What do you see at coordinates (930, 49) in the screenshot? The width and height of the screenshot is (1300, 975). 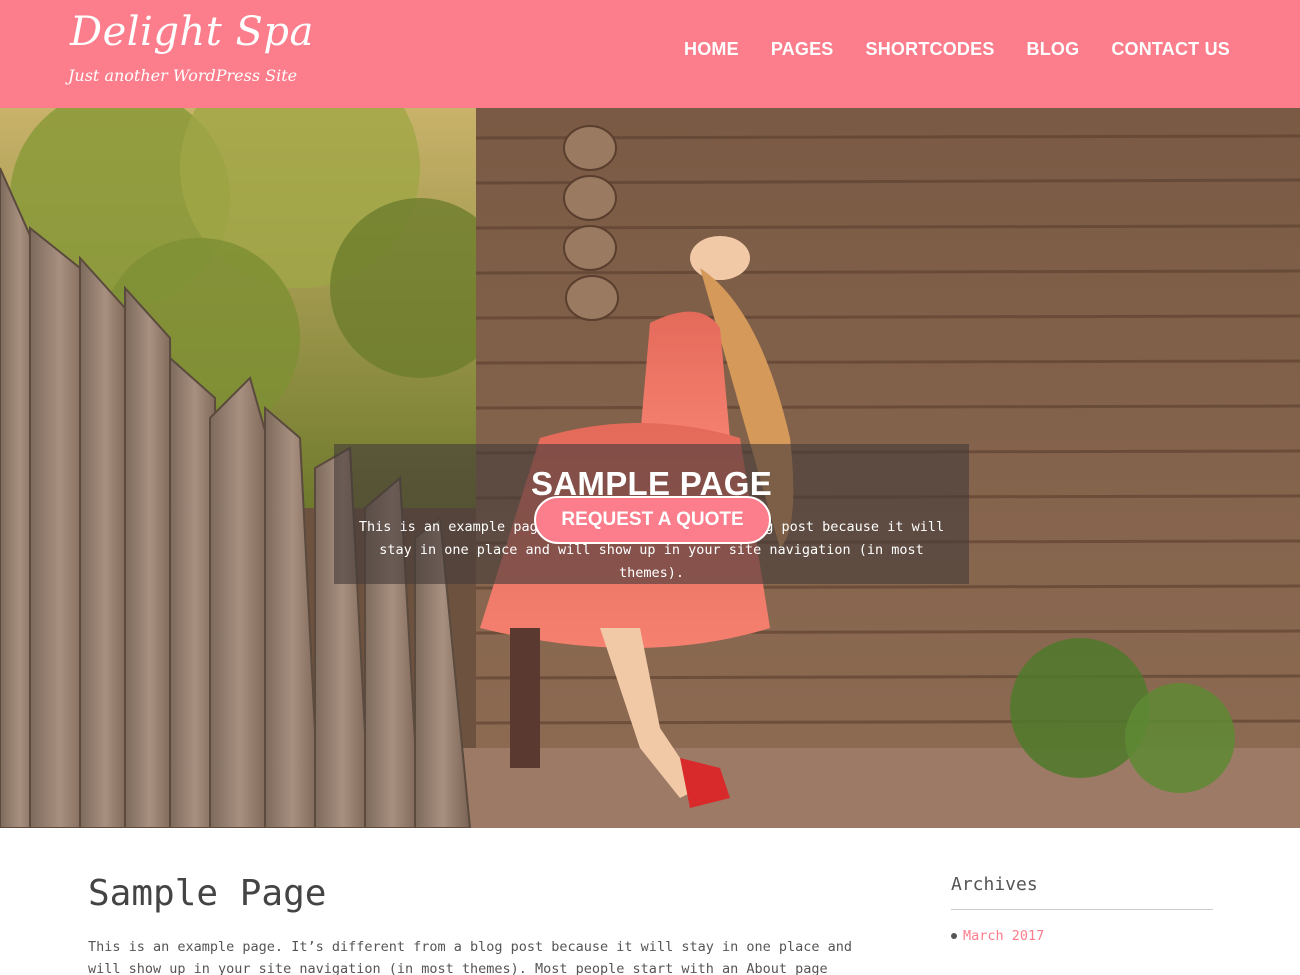 I see `nav-item-shortcodes: SHORTCODES` at bounding box center [930, 49].